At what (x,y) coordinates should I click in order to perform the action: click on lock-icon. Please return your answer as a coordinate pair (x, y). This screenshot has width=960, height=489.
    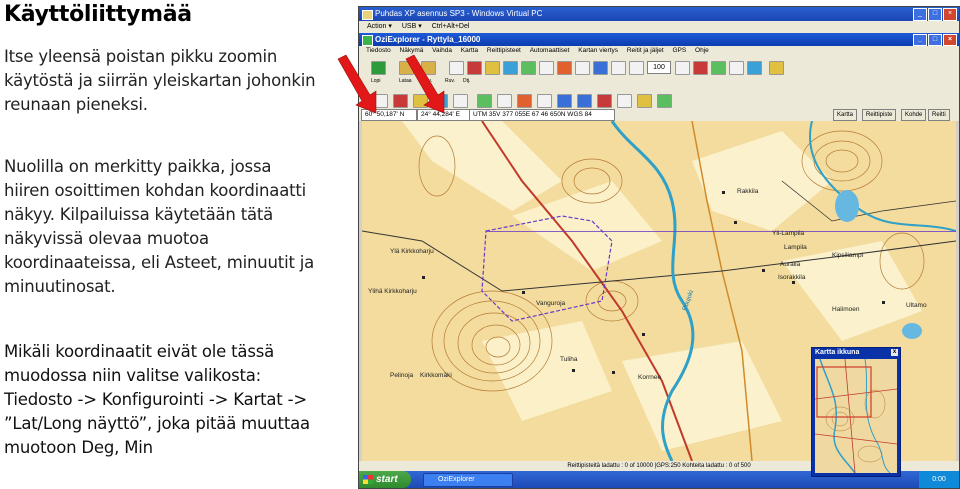
    Looking at the image, I should click on (644, 101).